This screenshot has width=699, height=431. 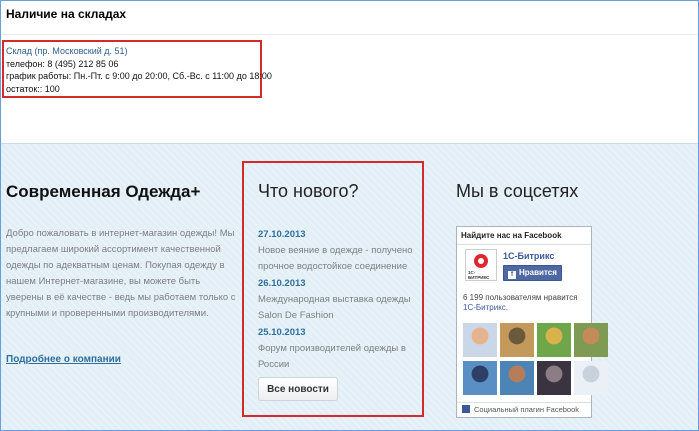 What do you see at coordinates (349, 34) in the screenshot?
I see `divider` at bounding box center [349, 34].